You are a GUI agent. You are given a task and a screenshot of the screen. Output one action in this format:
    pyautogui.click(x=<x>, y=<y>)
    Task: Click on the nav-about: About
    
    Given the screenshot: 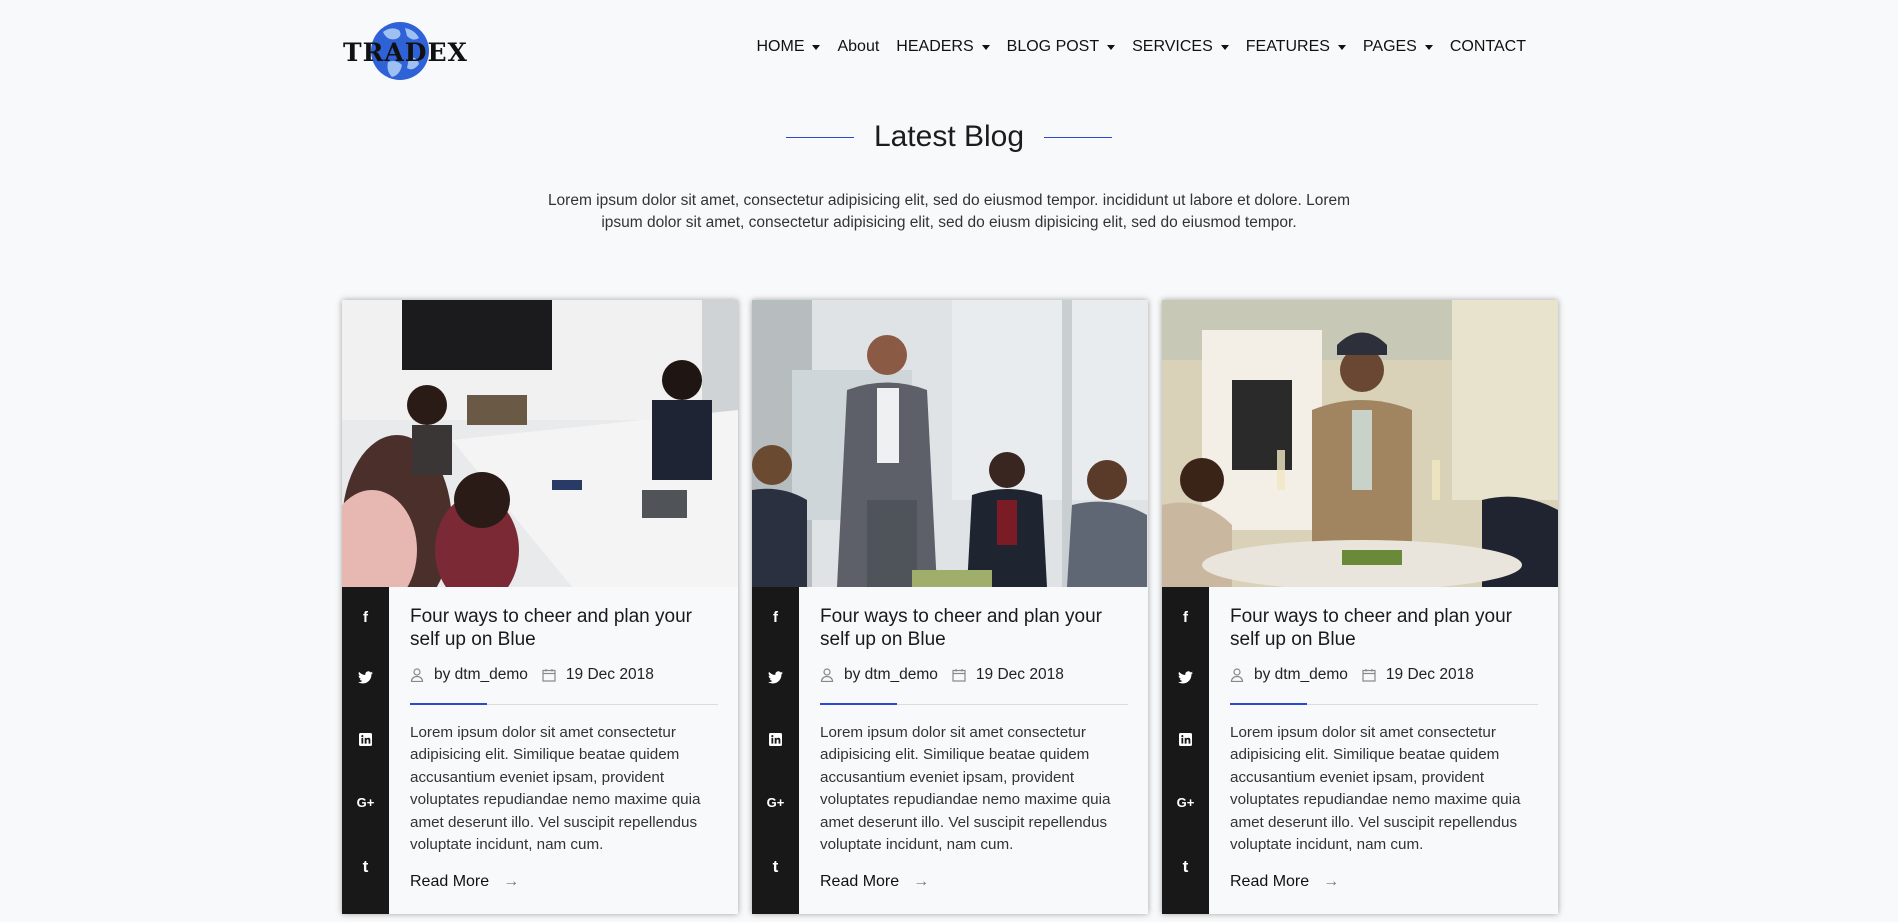 What is the action you would take?
    pyautogui.click(x=858, y=47)
    